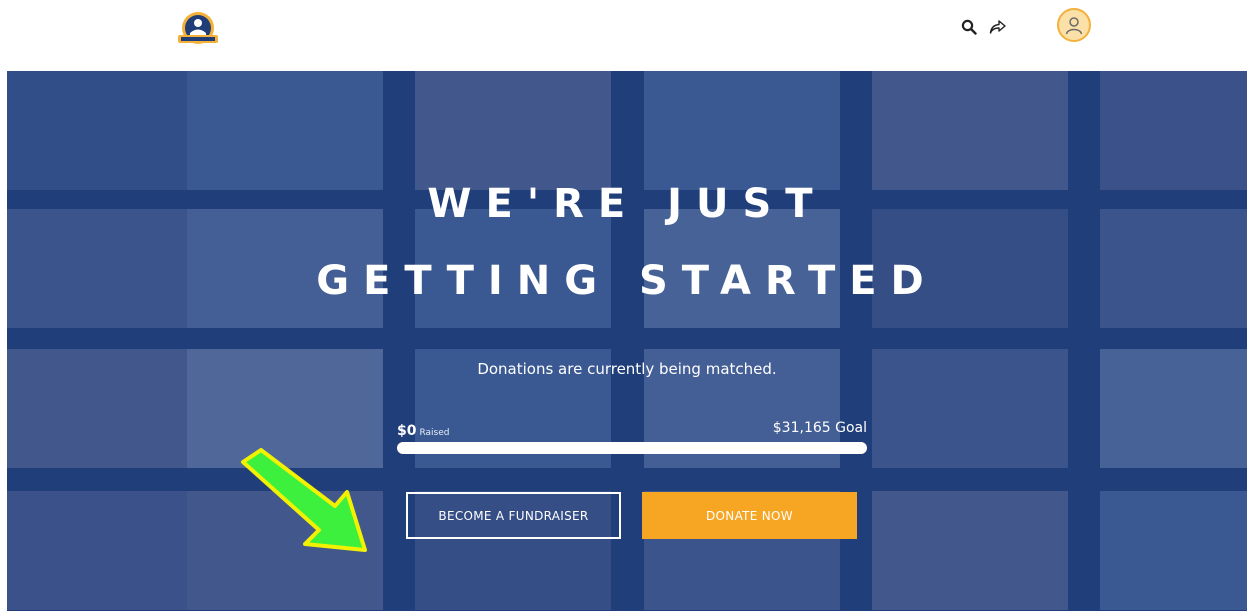 The image size is (1253, 611). Describe the element at coordinates (749, 515) in the screenshot. I see `donate-now-button: DONATE NOW` at that location.